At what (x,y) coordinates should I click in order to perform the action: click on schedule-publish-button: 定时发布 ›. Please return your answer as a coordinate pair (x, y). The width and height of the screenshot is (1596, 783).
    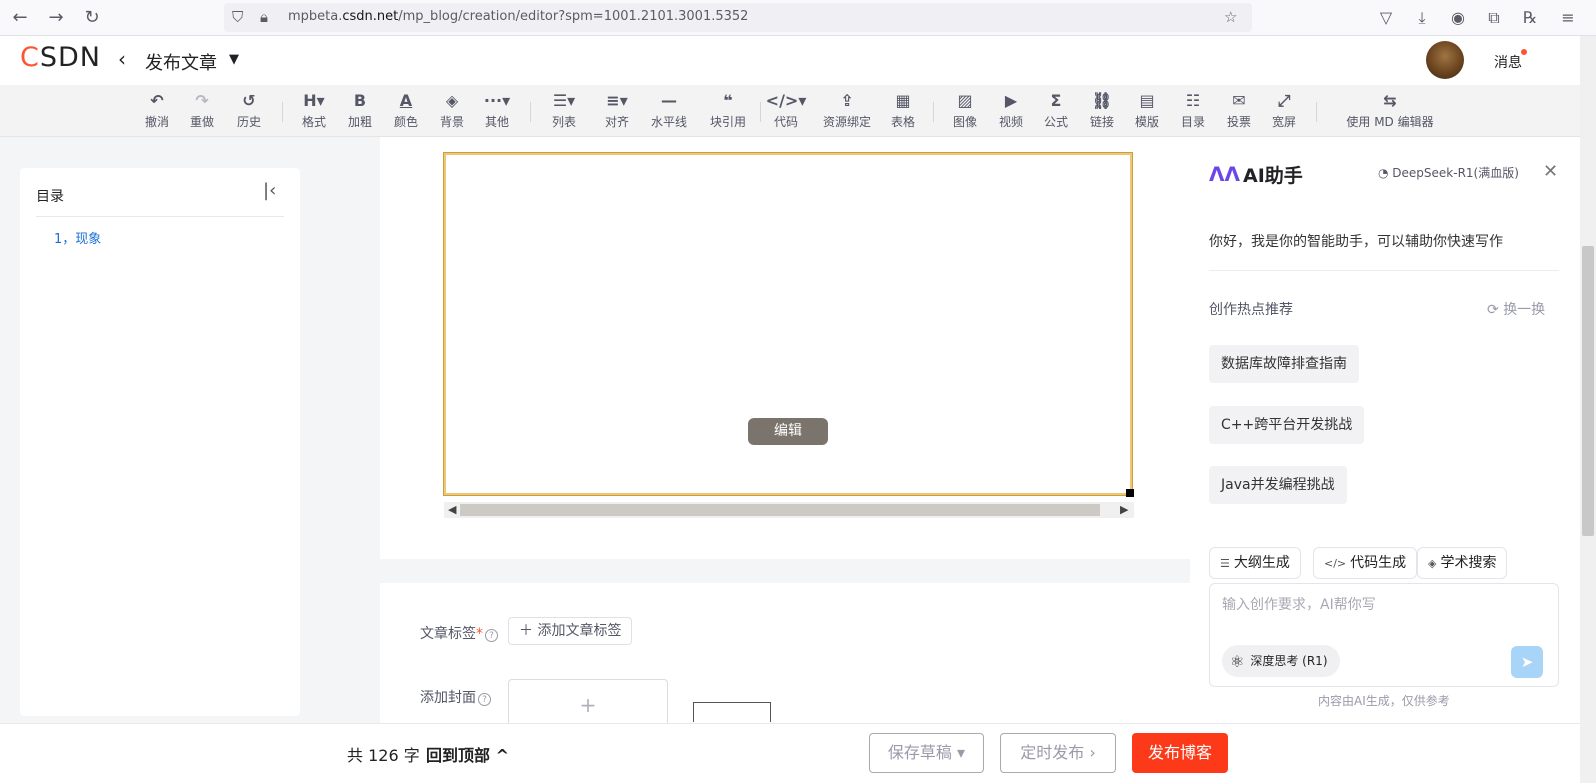
    Looking at the image, I should click on (1058, 753).